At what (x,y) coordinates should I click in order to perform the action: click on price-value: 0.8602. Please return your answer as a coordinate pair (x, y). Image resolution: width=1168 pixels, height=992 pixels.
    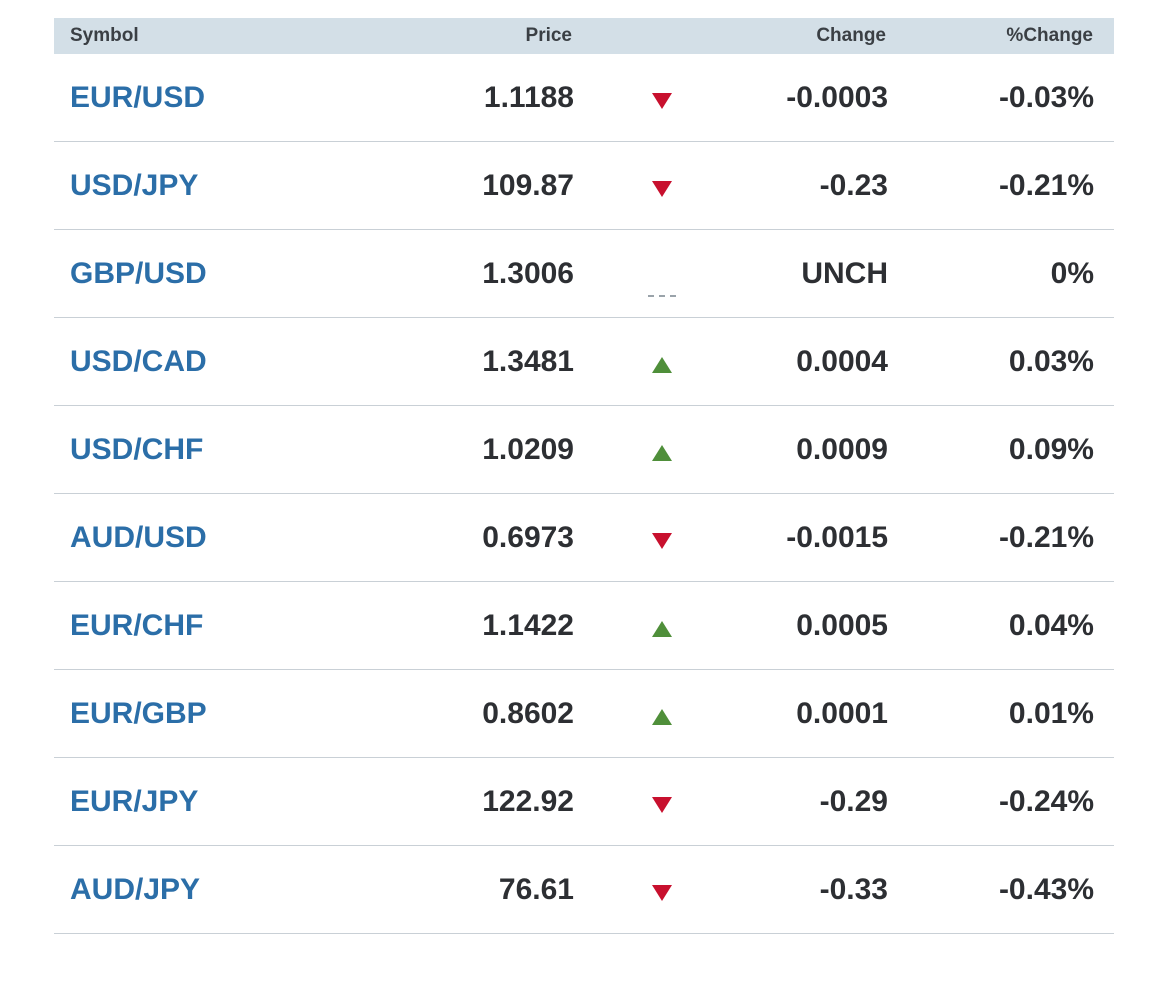
    Looking at the image, I should click on (528, 713).